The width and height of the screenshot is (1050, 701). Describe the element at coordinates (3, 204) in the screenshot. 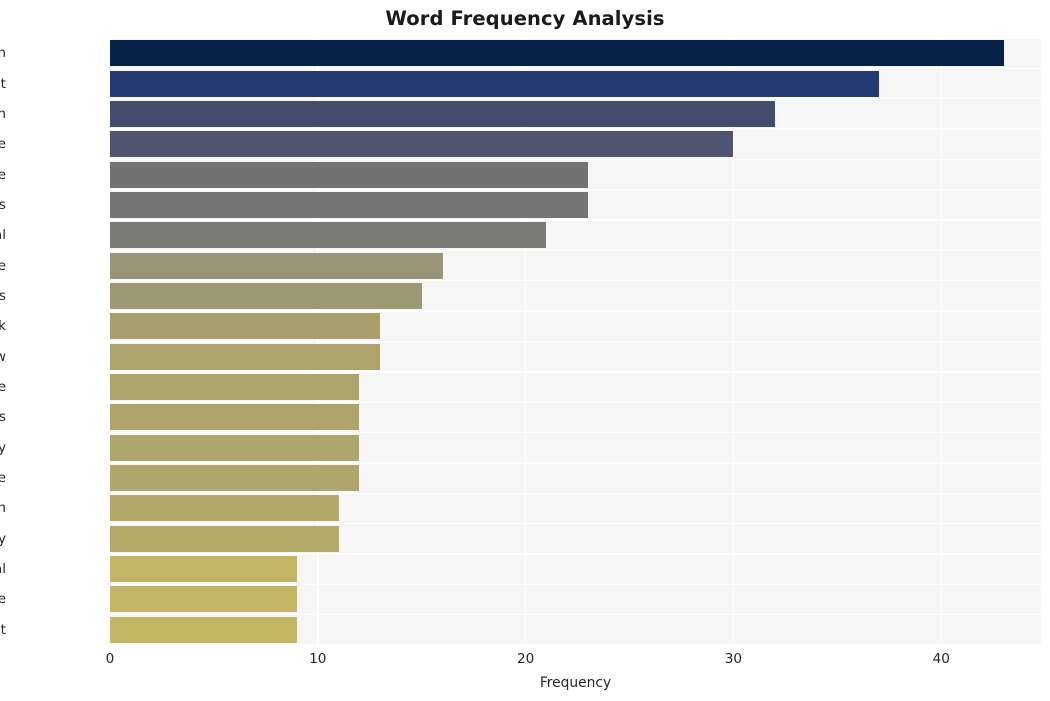

I see `y-axis-tick-label: activities` at that location.